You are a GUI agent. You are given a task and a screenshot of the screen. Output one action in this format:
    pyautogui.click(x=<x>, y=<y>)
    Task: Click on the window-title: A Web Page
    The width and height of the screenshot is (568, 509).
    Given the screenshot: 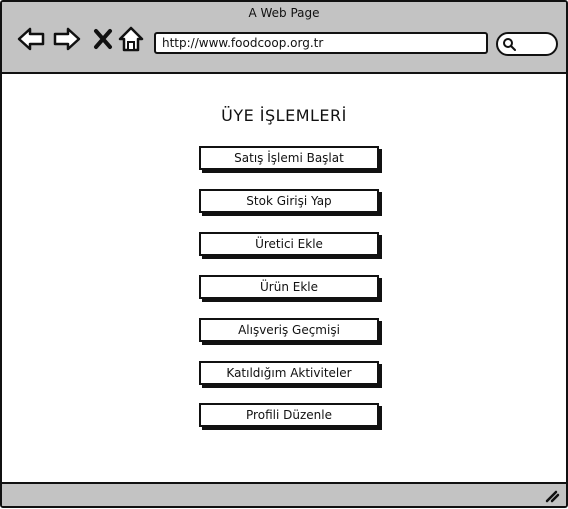 What is the action you would take?
    pyautogui.click(x=284, y=13)
    